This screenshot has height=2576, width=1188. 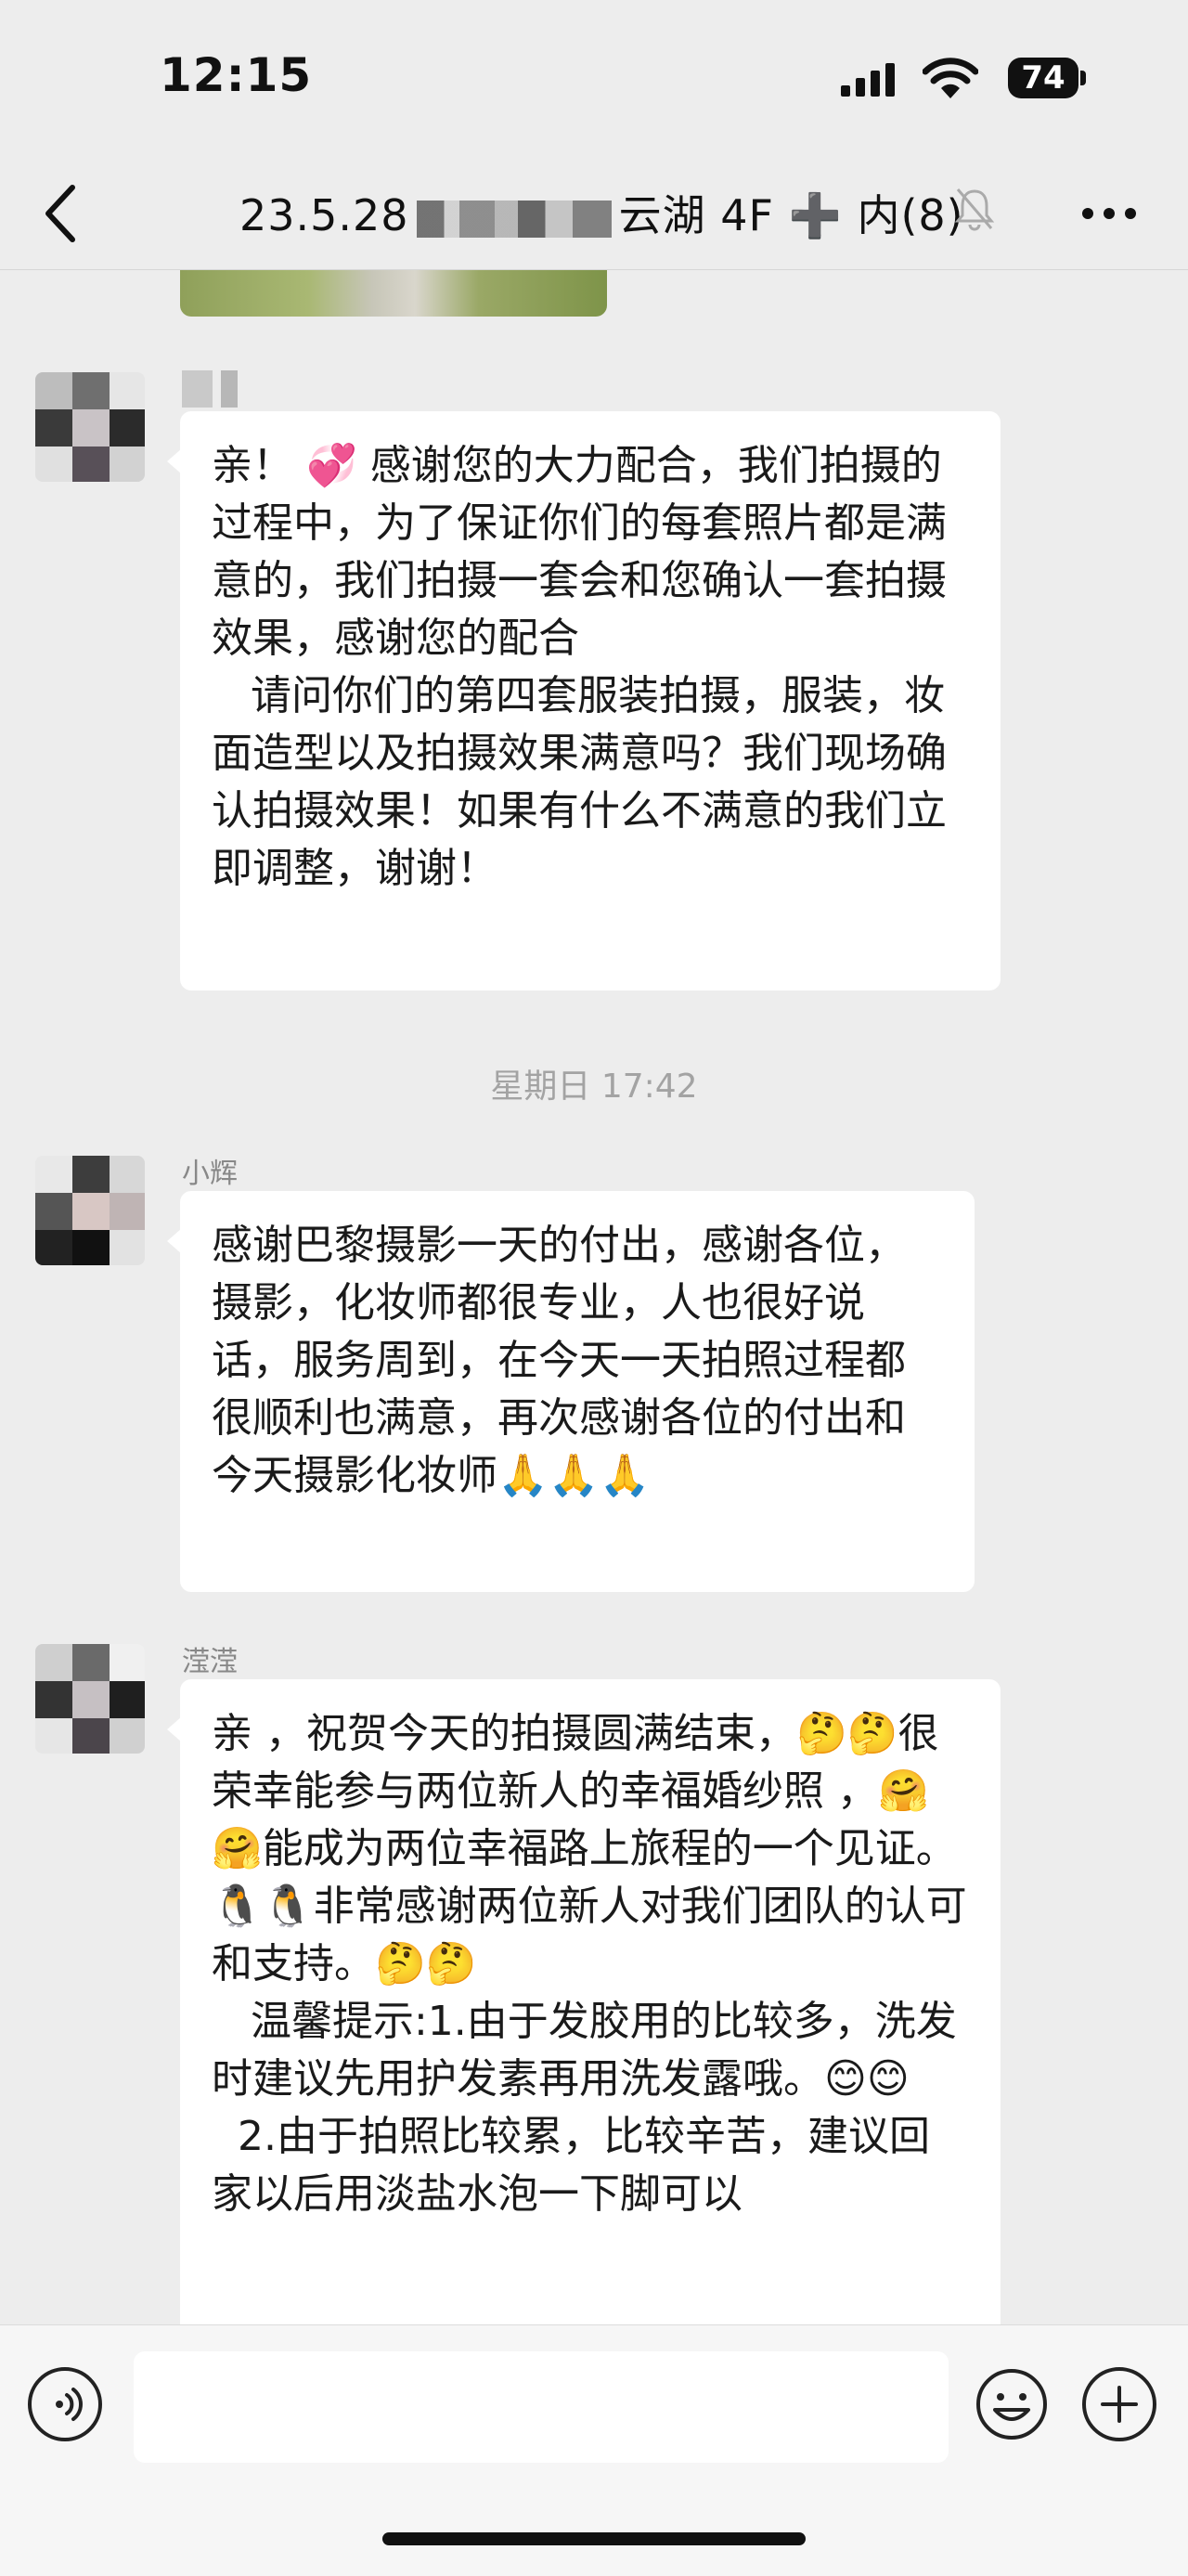 I want to click on signal-icon, so click(x=868, y=80).